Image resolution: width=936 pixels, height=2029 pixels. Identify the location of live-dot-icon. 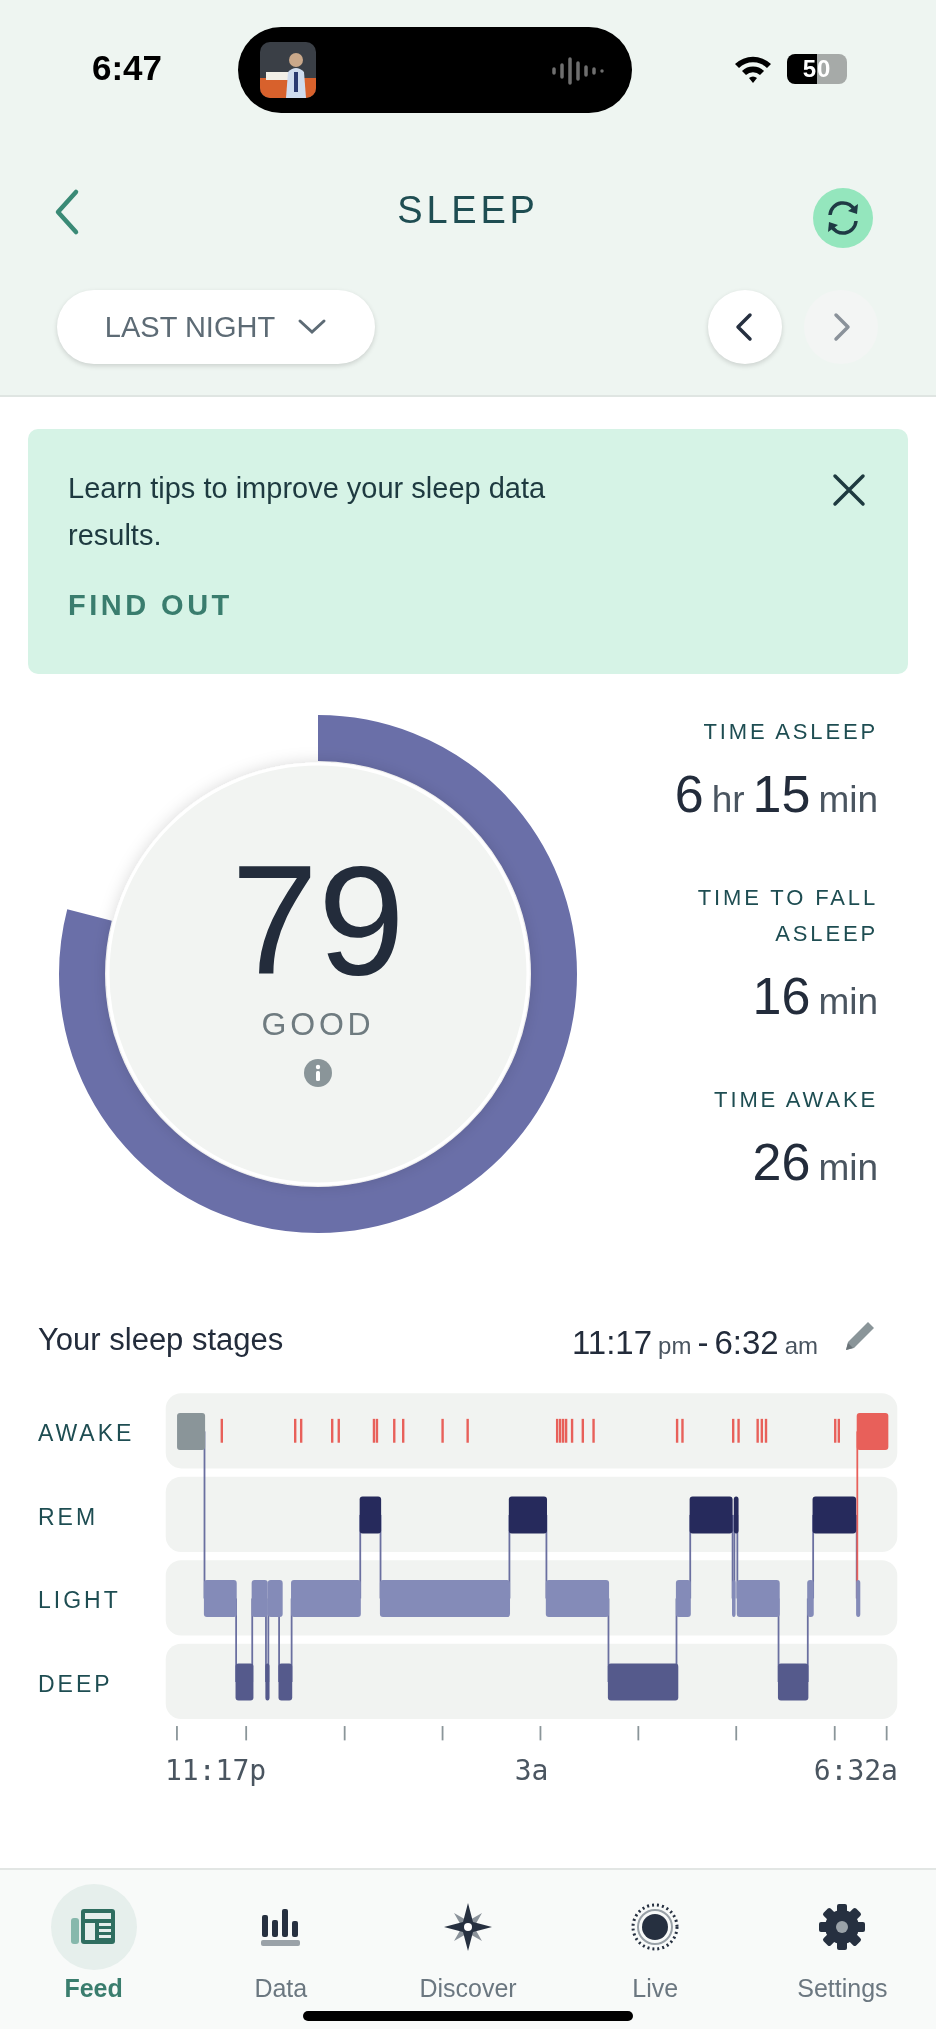
(655, 1927).